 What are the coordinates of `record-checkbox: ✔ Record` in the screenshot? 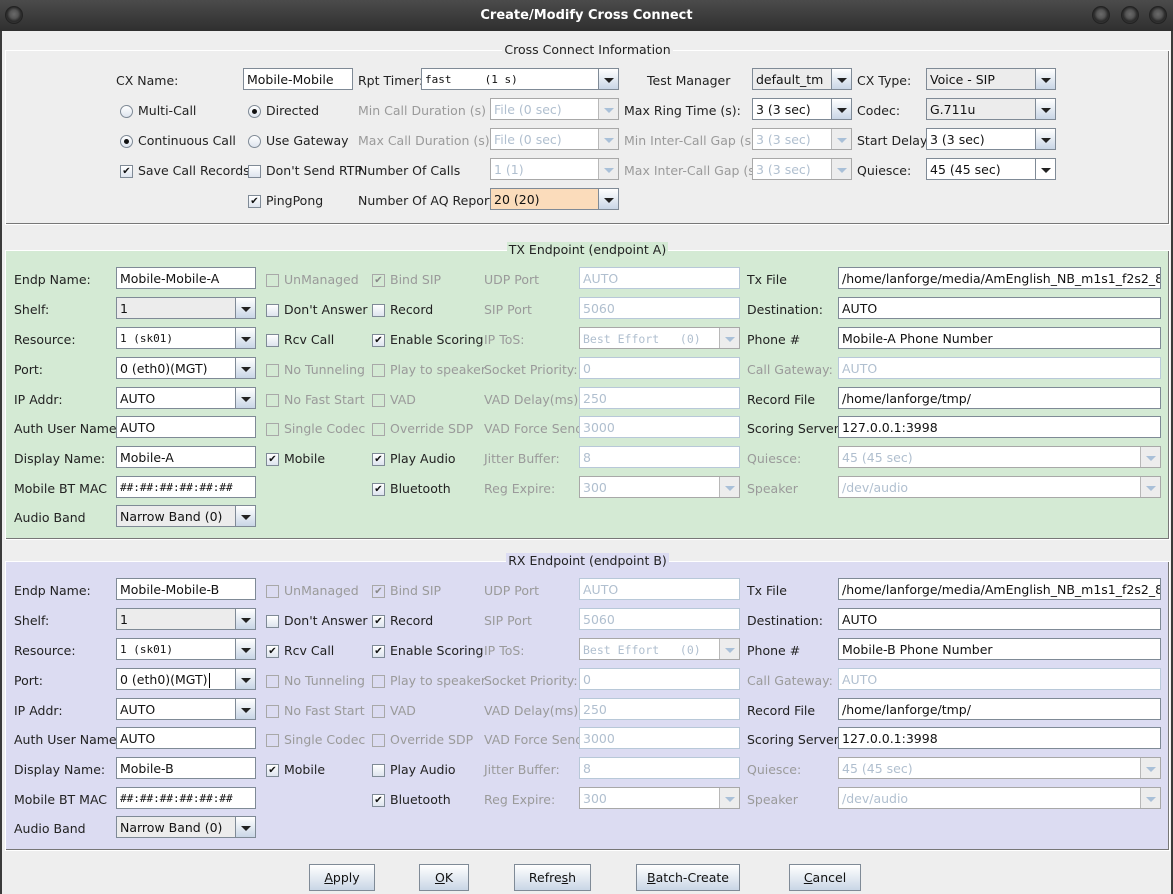 It's located at (402, 621).